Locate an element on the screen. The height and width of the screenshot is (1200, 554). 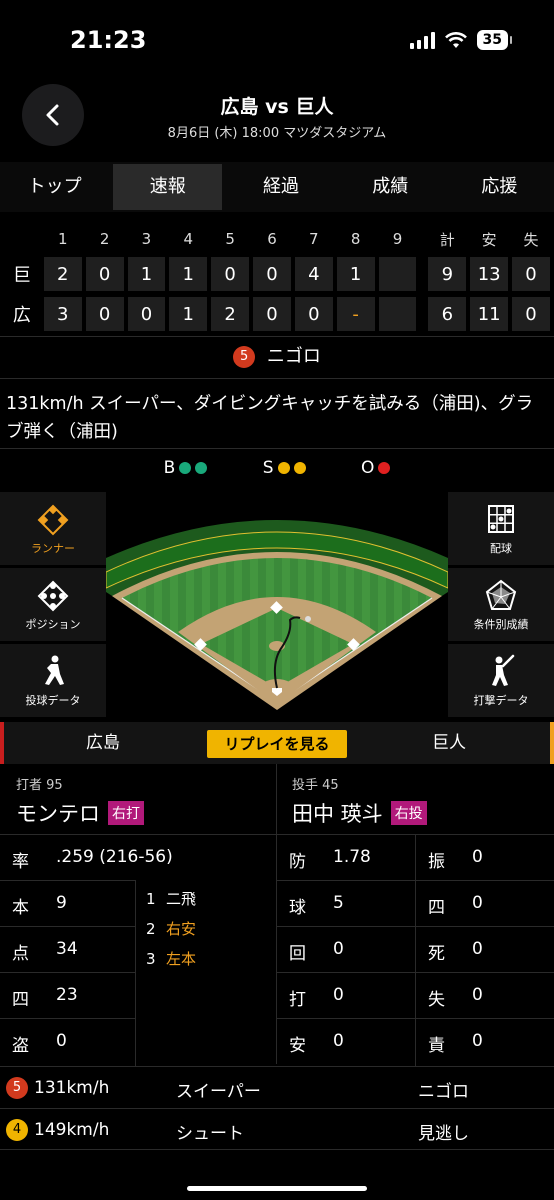
pitch-log-row: 5 131km/h スイーパー ニゴロ is located at coordinates (277, 1087).